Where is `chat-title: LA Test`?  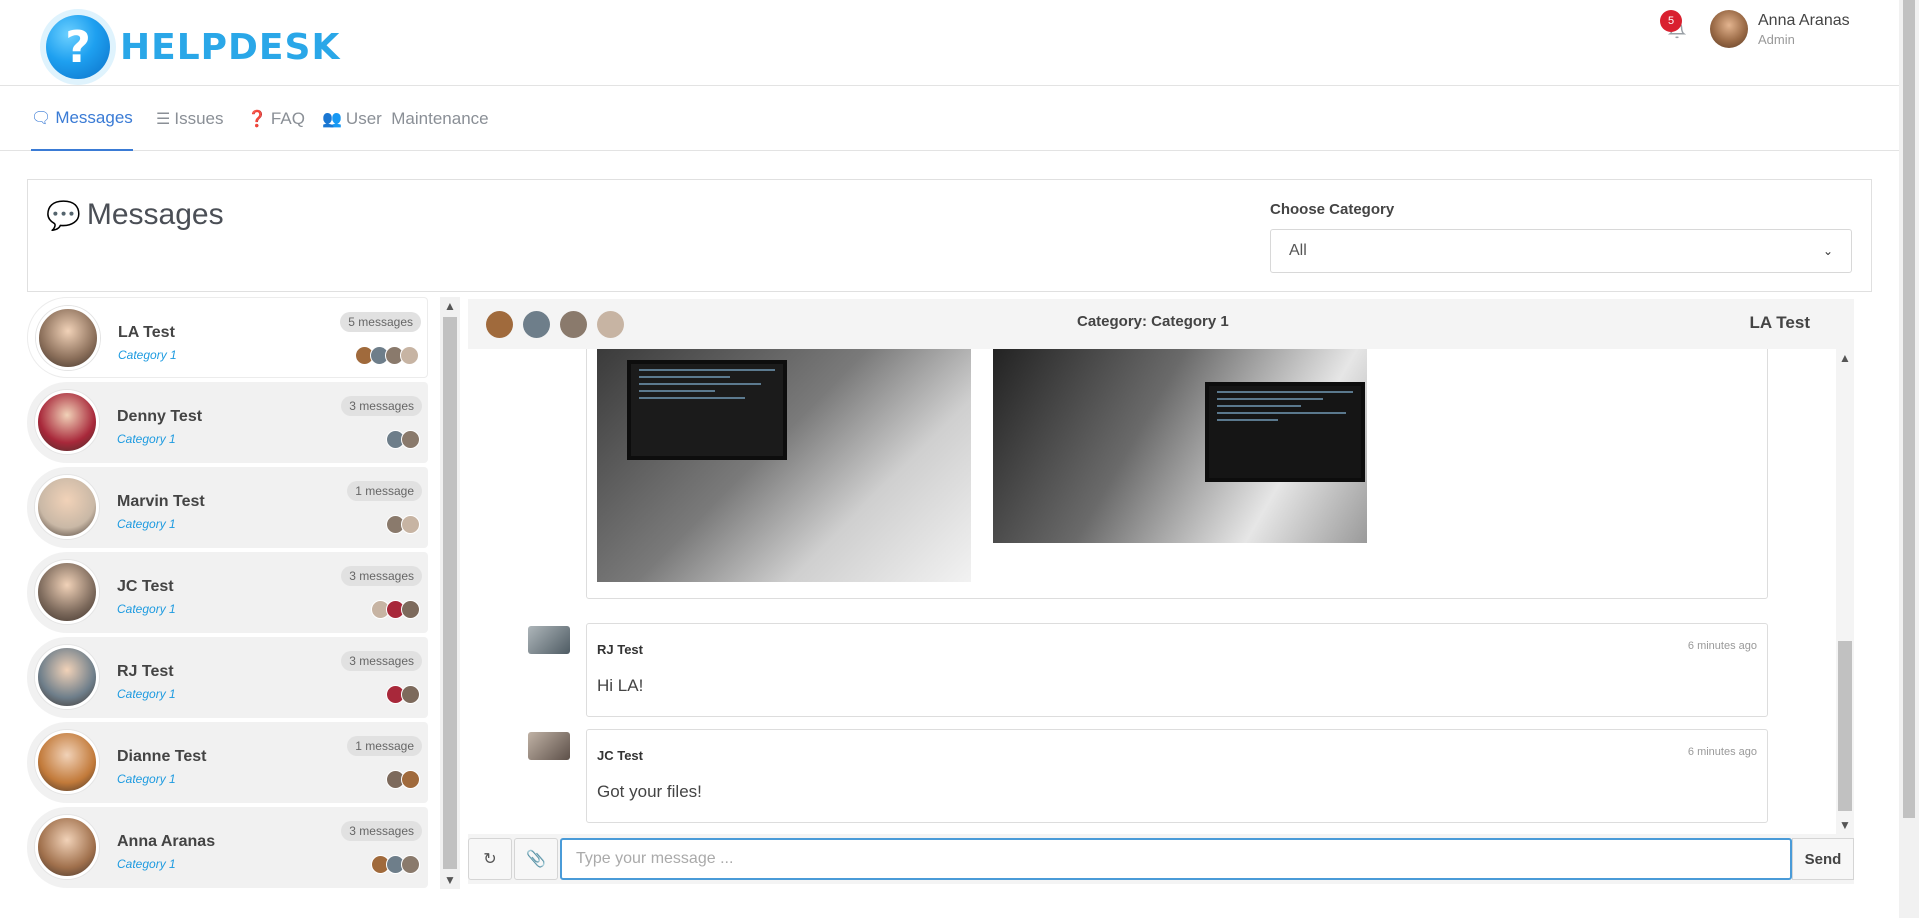
chat-title: LA Test is located at coordinates (1779, 322).